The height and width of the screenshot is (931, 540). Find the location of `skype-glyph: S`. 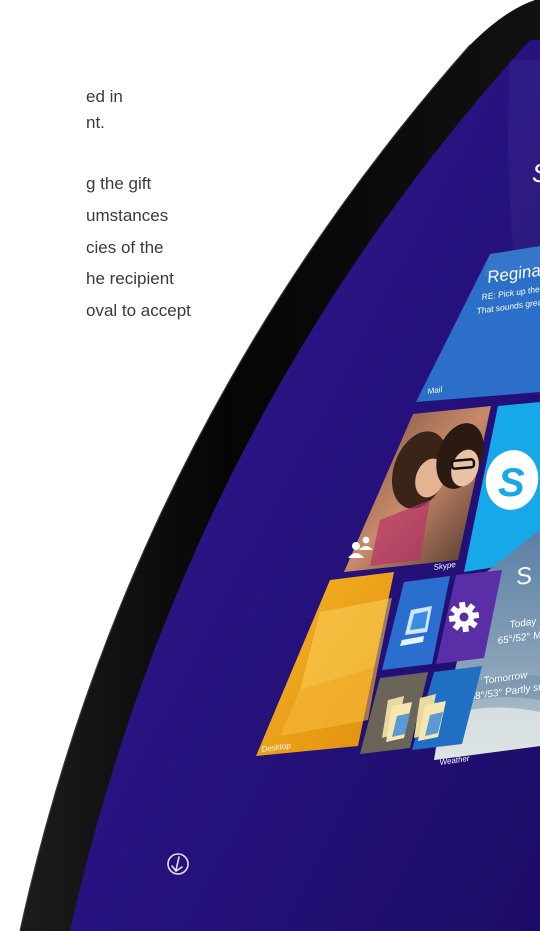

skype-glyph: S is located at coordinates (511, 483).